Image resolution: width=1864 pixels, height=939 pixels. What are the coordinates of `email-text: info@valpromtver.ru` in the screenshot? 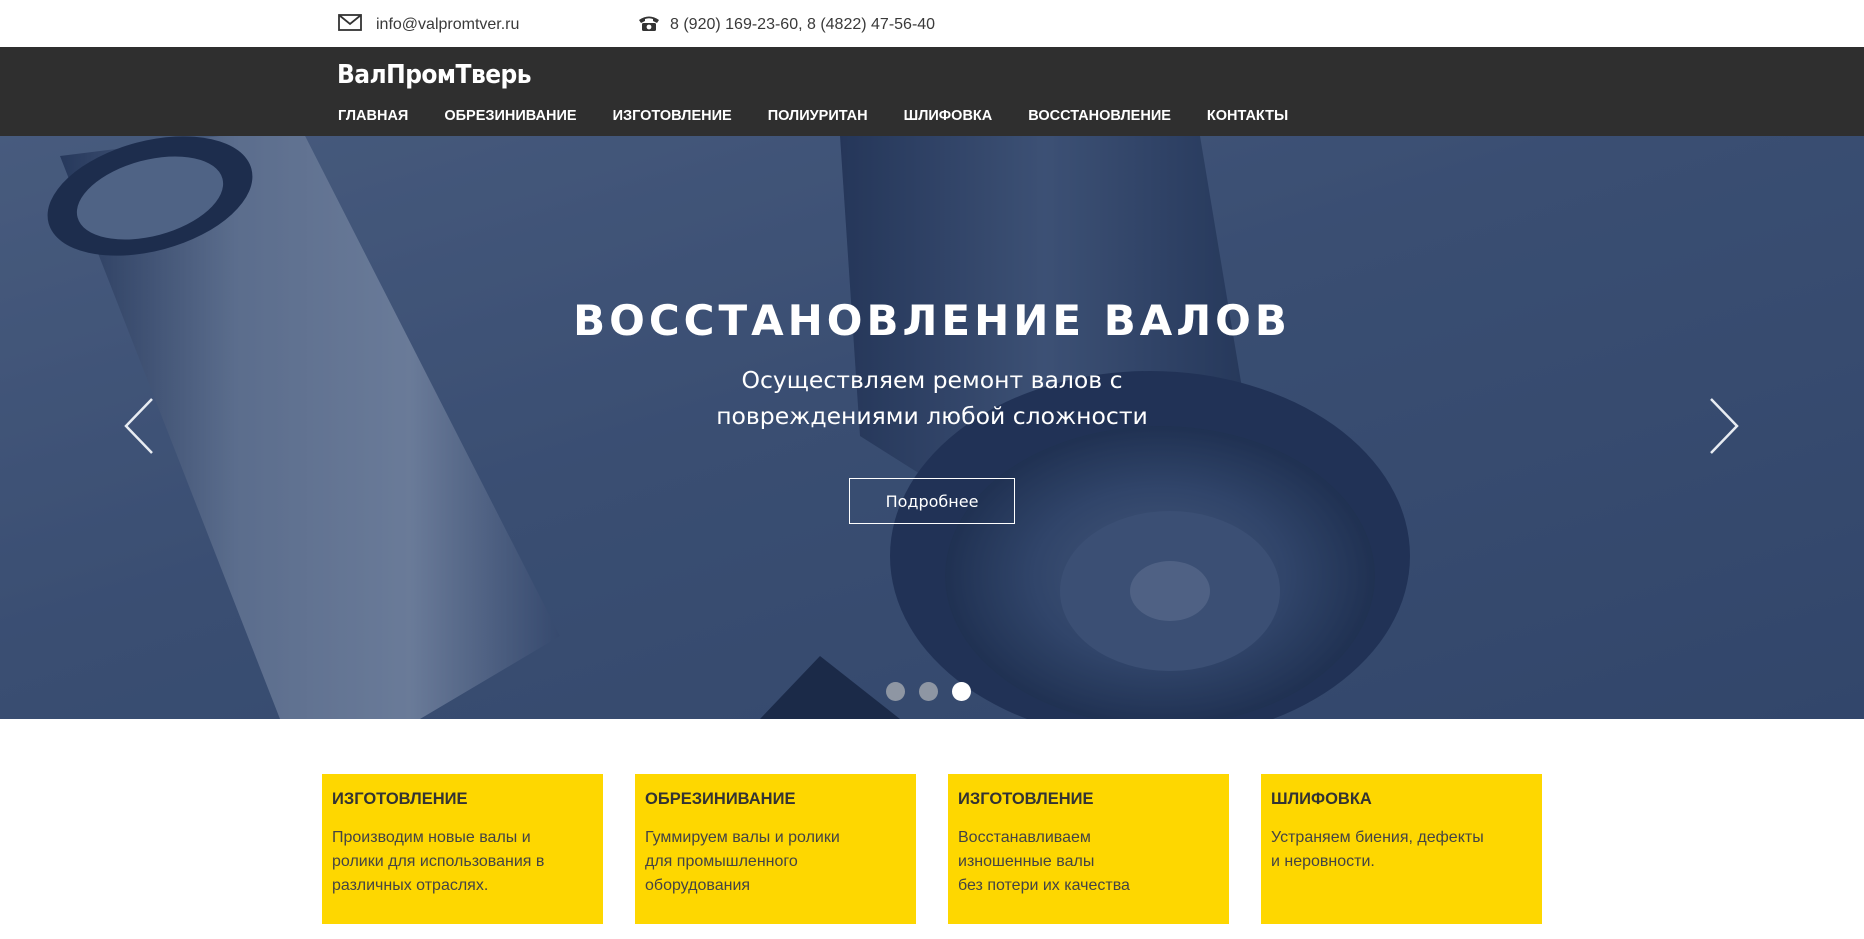 It's located at (447, 25).